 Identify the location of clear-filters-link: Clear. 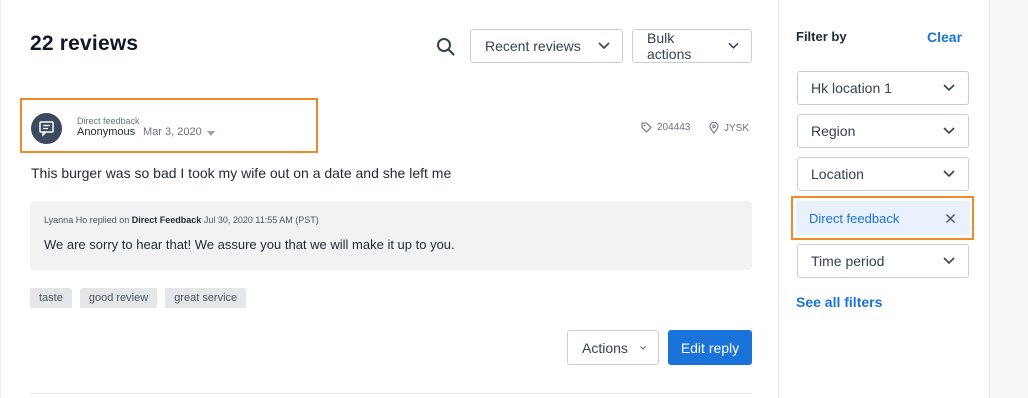
(944, 37).